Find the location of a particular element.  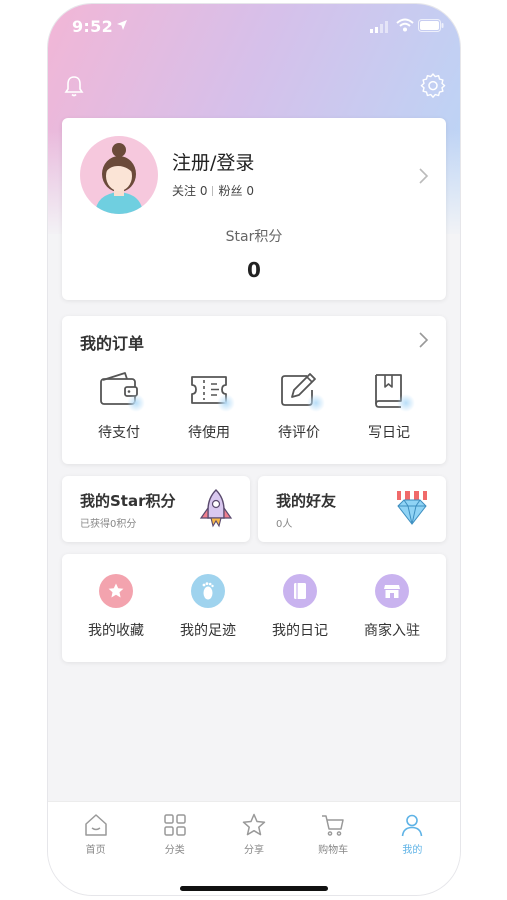

tab-category: 分类 is located at coordinates (175, 834).